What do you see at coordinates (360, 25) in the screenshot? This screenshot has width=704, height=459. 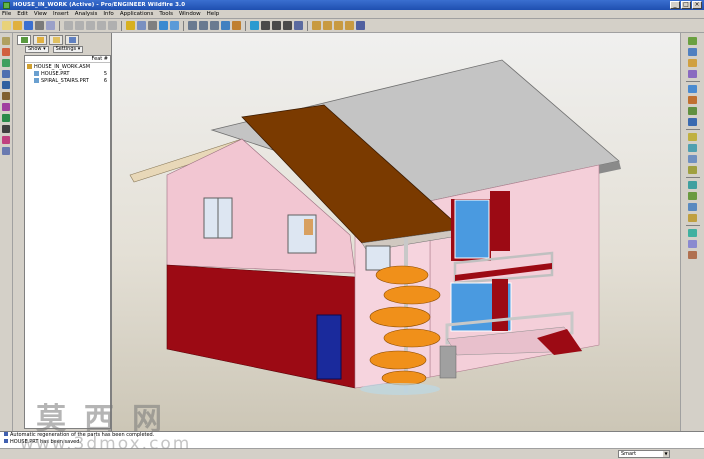 I see `context-help-icon` at bounding box center [360, 25].